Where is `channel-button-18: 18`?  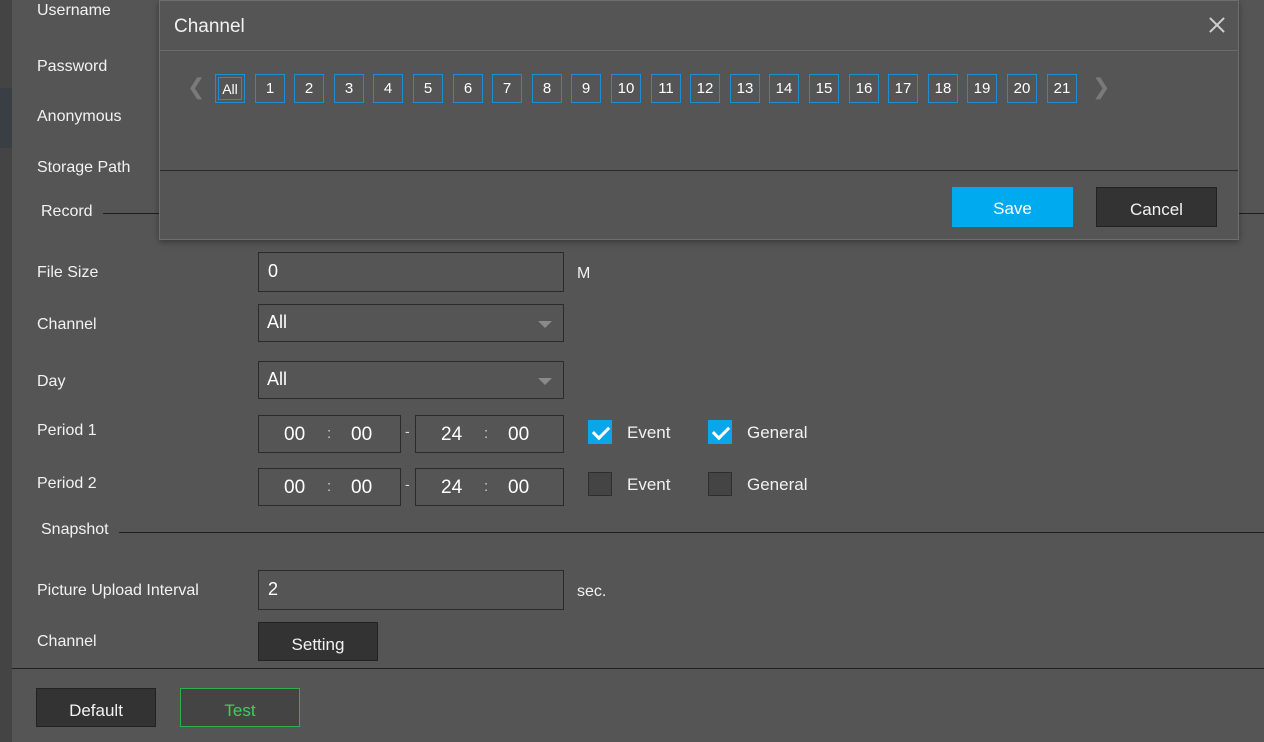
channel-button-18: 18 is located at coordinates (943, 88).